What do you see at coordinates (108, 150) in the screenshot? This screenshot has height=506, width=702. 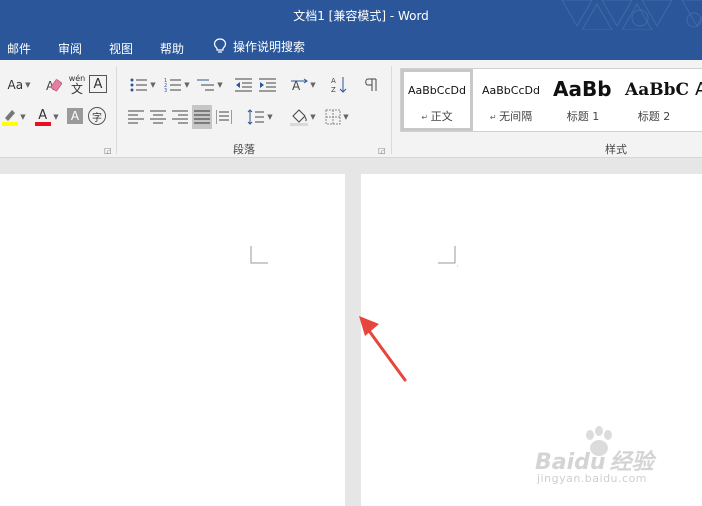 I see `font-dialog-launcher: ◲` at bounding box center [108, 150].